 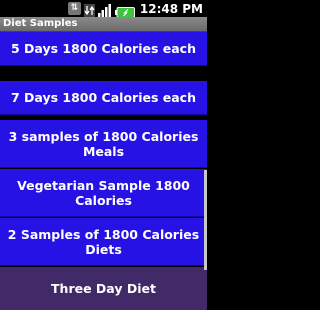 I want to click on sync-icon: ⇅, so click(x=74, y=8).